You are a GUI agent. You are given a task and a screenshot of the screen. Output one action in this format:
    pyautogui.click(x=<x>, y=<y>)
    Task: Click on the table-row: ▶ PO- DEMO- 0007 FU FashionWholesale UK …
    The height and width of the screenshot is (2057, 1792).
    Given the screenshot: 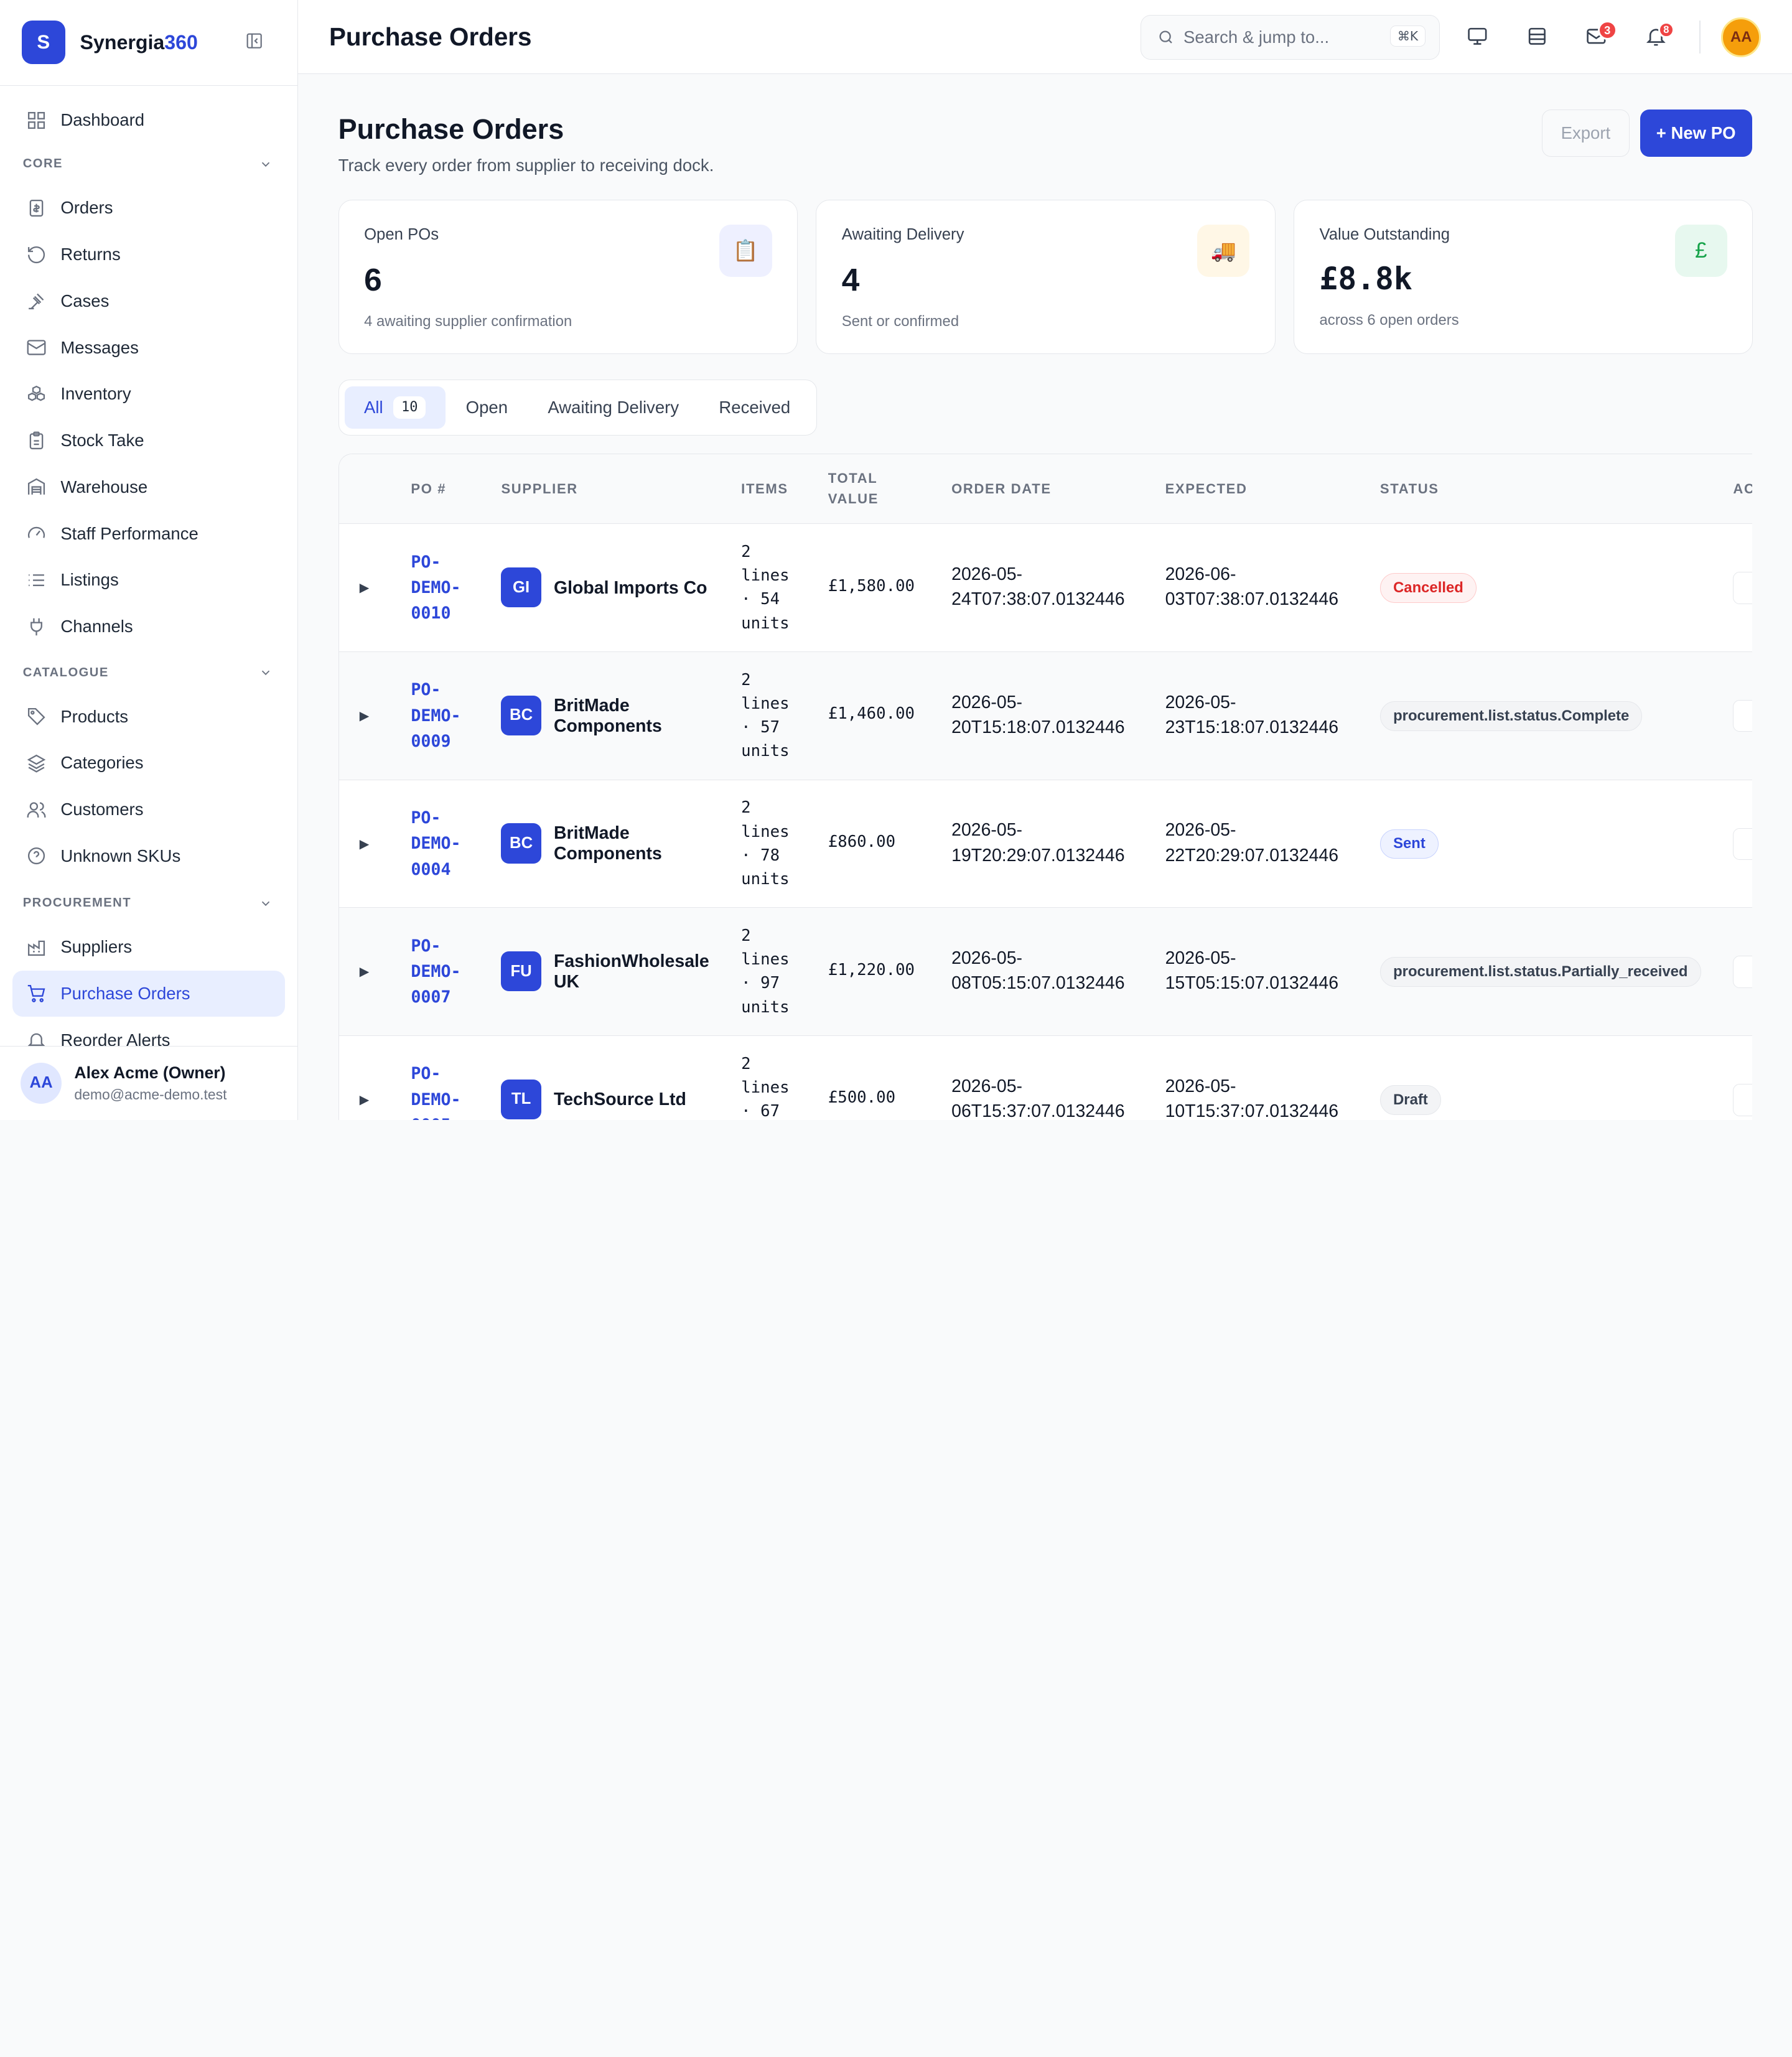 What is the action you would take?
    pyautogui.click(x=1045, y=972)
    